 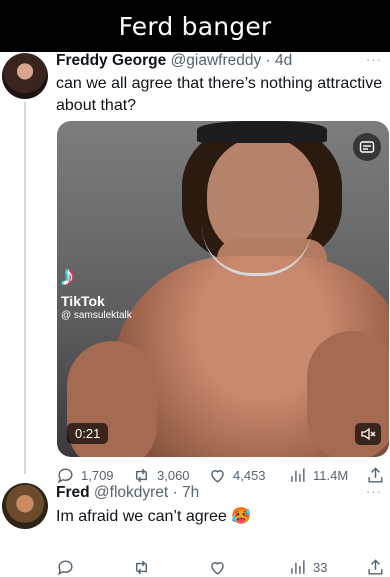 I want to click on author-name: Freddy George, so click(x=111, y=60).